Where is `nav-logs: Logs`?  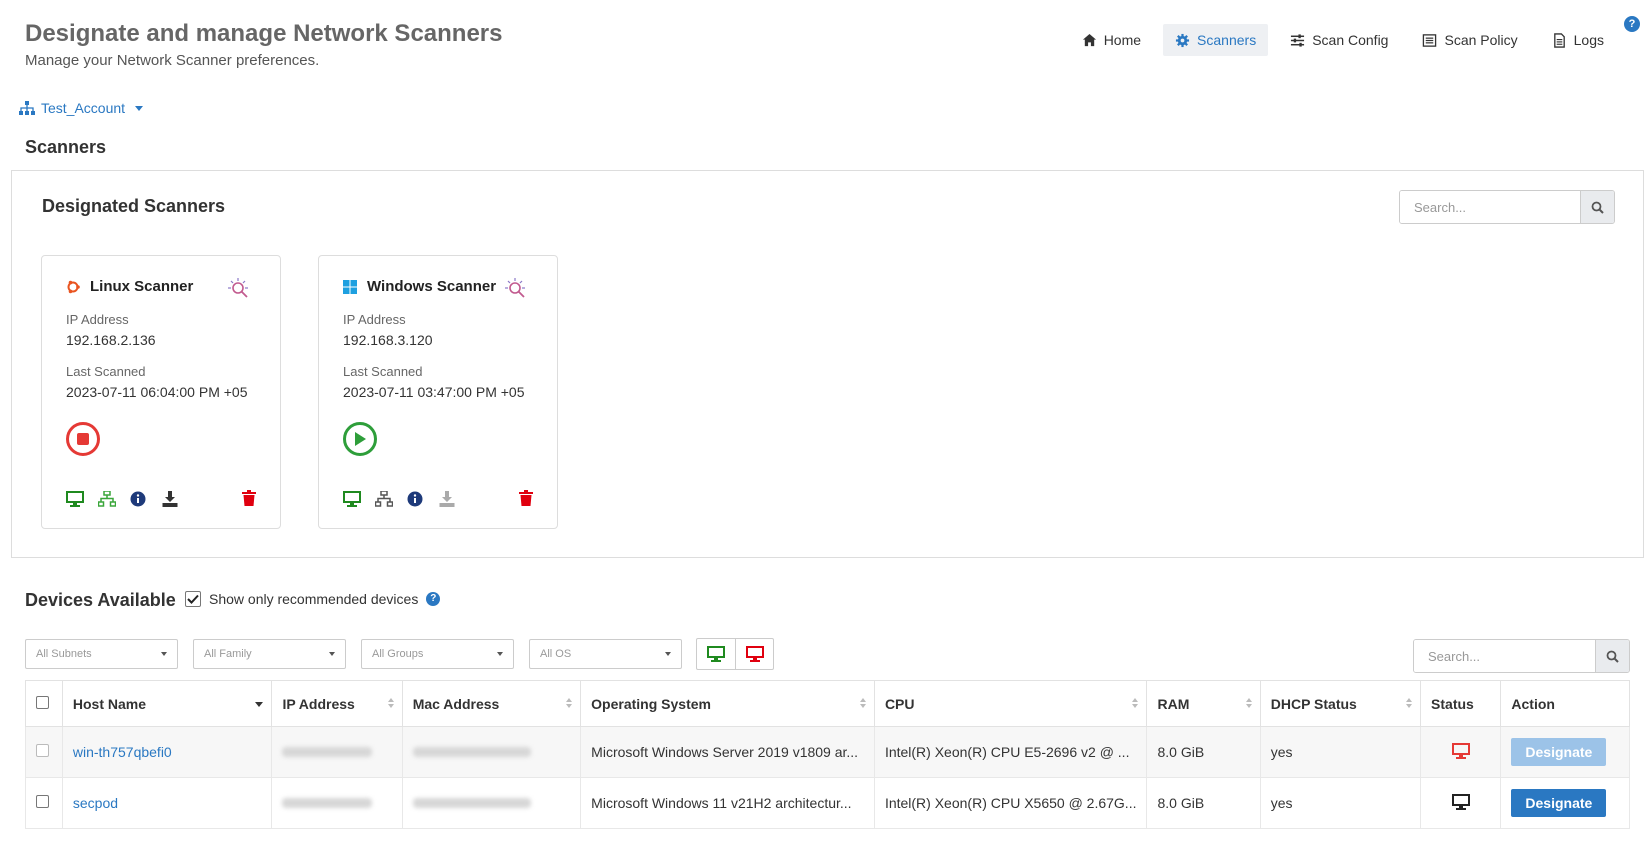
nav-logs: Logs is located at coordinates (1578, 40).